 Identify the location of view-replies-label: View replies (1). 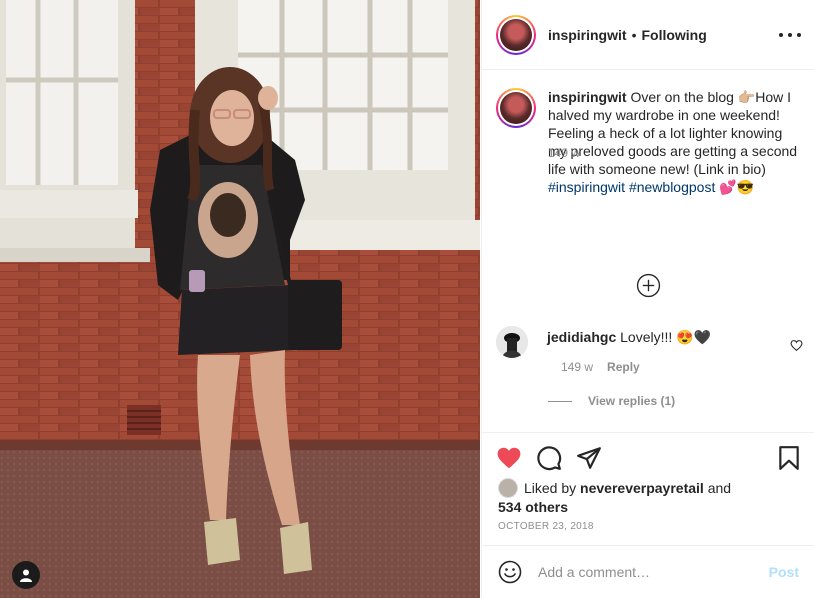
(632, 401).